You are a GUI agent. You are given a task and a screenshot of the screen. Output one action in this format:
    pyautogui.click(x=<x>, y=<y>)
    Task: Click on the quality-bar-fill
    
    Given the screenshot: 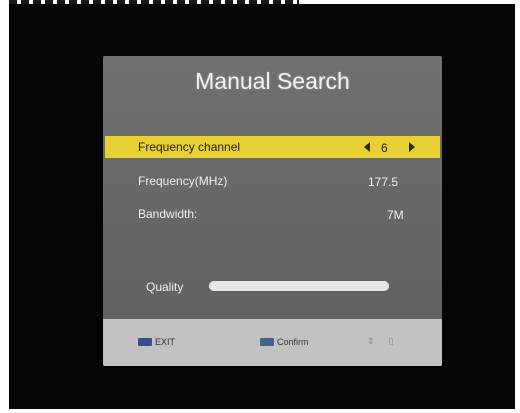 What is the action you would take?
    pyautogui.click(x=299, y=286)
    